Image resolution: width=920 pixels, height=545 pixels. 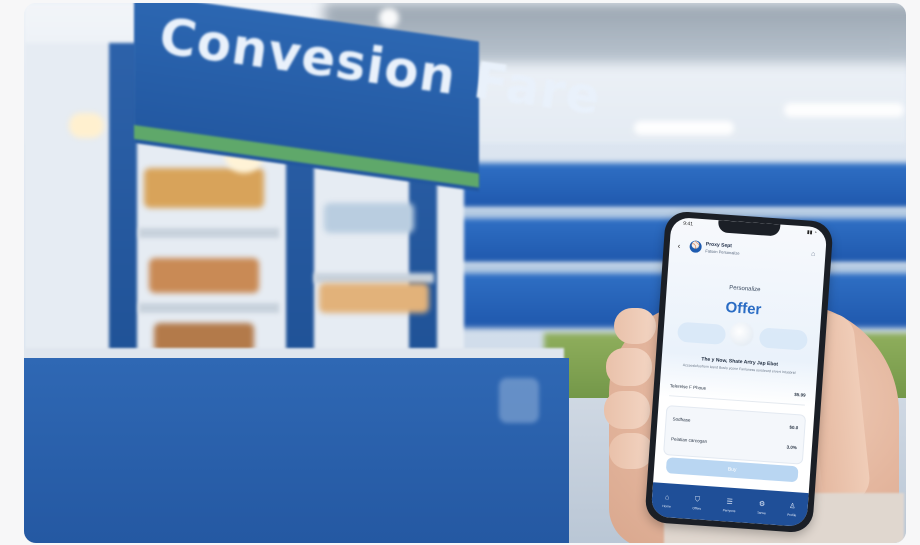 I want to click on price-label: Telerelse F Phoue, so click(x=688, y=387).